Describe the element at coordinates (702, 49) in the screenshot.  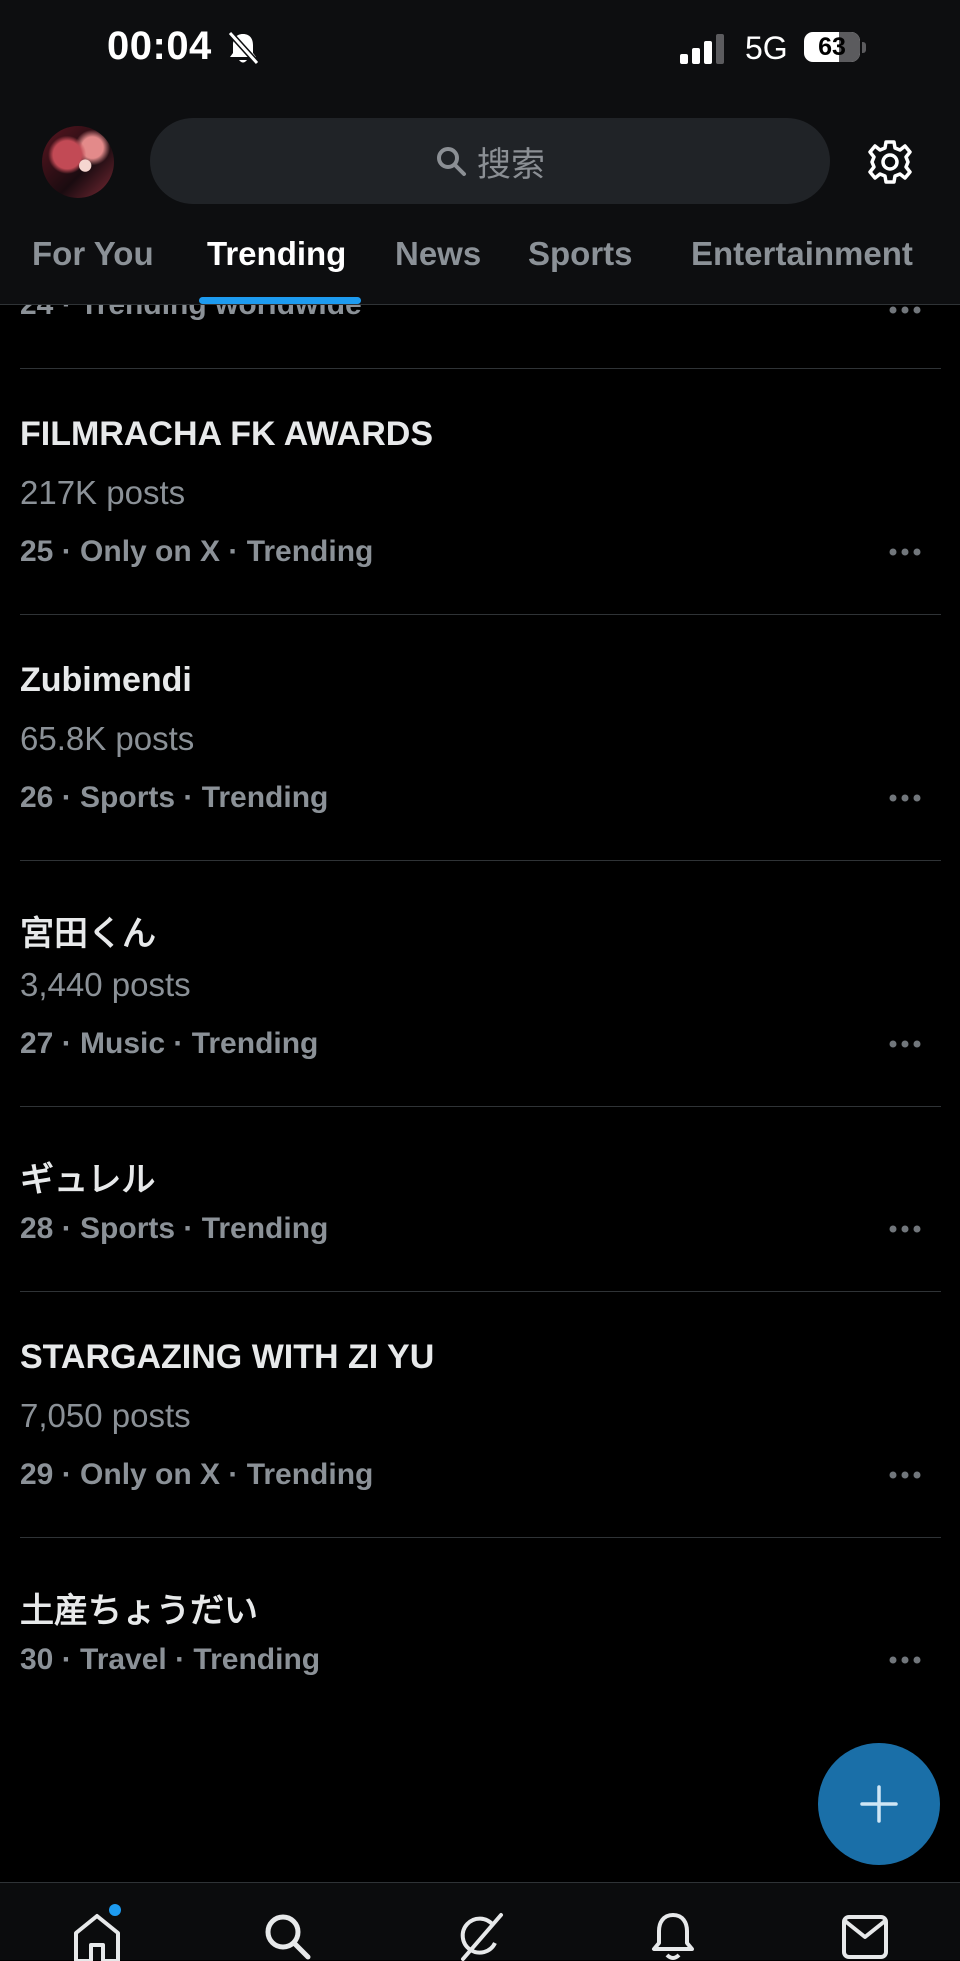
I see `signal-icon` at that location.